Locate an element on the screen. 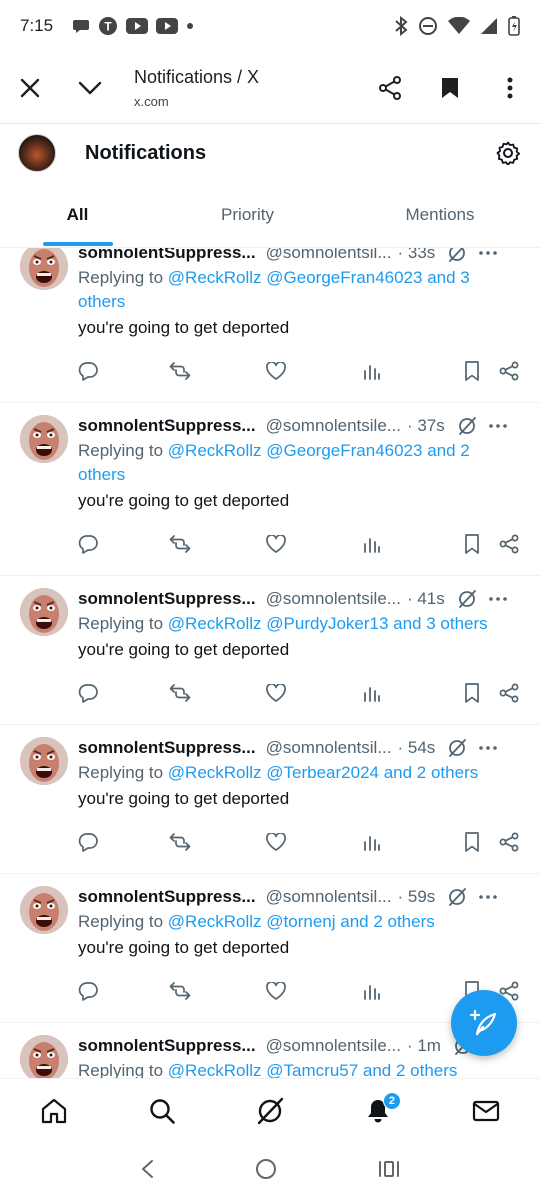  system-recents-button is located at coordinates (389, 1171).